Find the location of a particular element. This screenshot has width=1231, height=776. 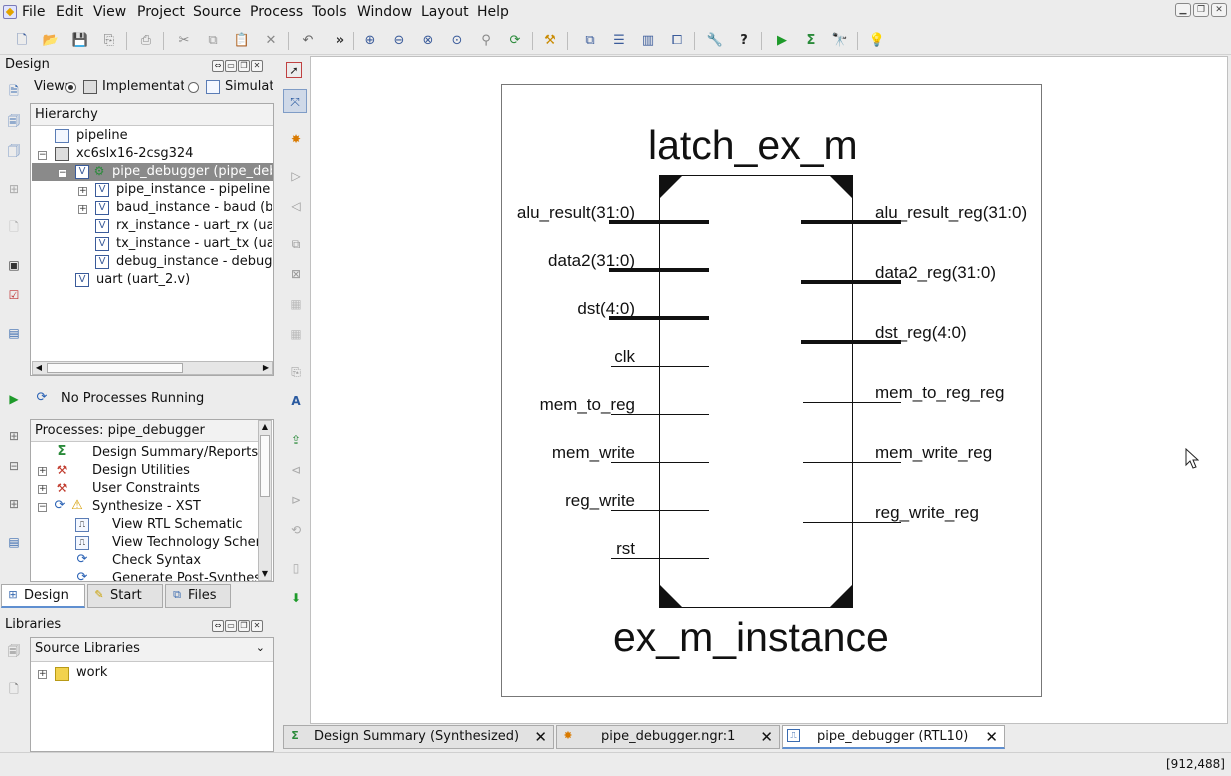

process-design-summary: Design Summary/Reports is located at coordinates (175, 453).